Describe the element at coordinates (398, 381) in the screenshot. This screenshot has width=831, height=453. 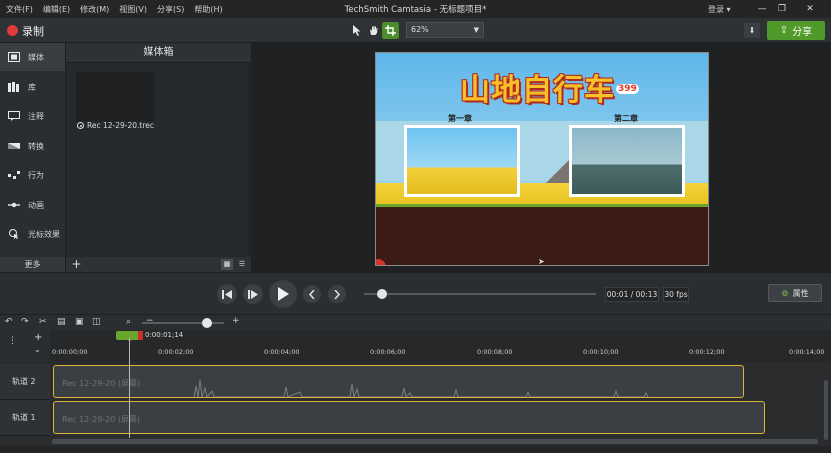
I see `track-2-clip: Rec 12-29-20 (屏幕)` at that location.